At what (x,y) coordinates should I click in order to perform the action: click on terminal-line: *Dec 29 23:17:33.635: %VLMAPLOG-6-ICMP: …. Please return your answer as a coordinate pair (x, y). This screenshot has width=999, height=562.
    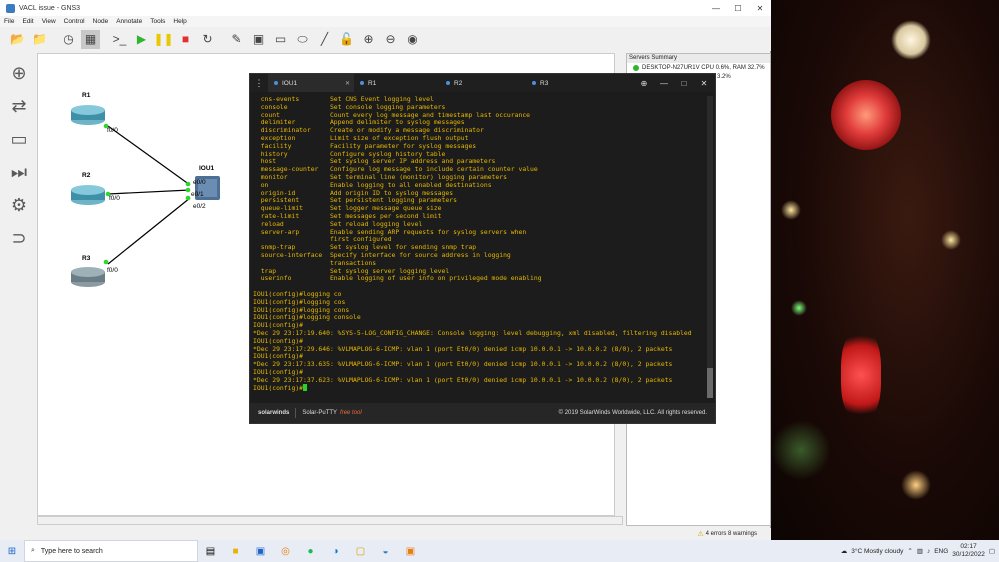
    Looking at the image, I should click on (463, 364).